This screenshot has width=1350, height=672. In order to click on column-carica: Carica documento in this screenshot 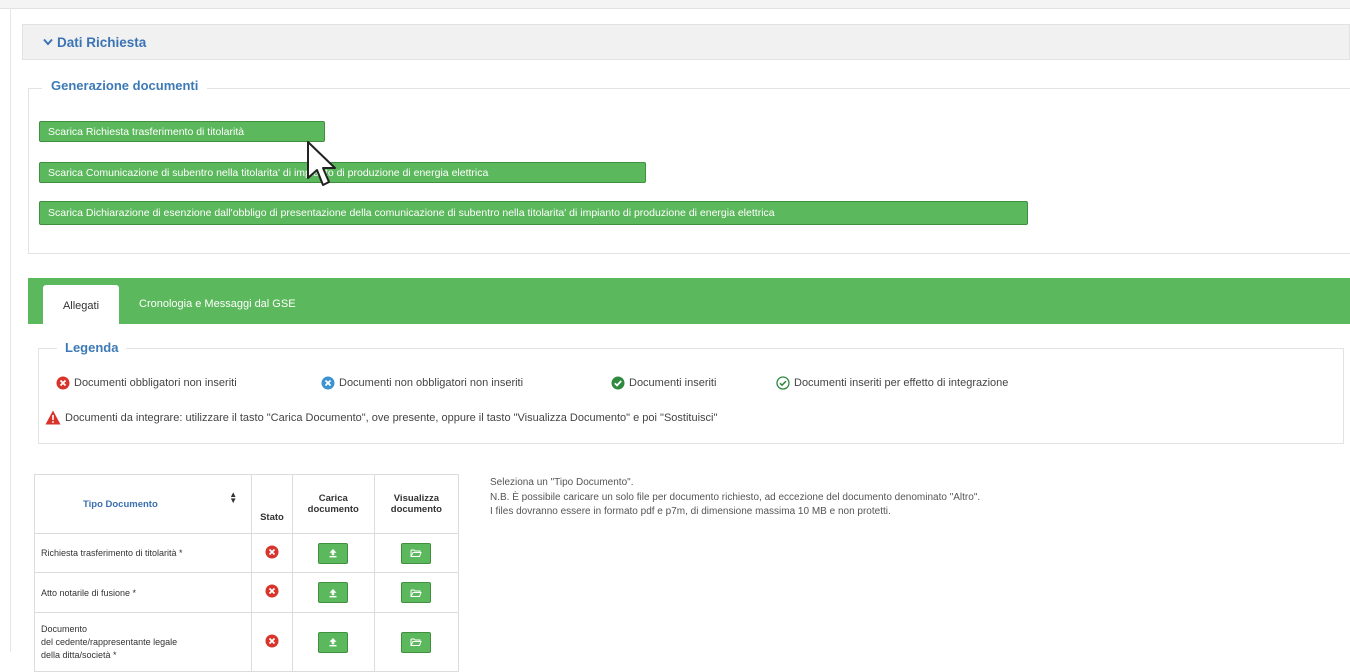, I will do `click(333, 504)`.